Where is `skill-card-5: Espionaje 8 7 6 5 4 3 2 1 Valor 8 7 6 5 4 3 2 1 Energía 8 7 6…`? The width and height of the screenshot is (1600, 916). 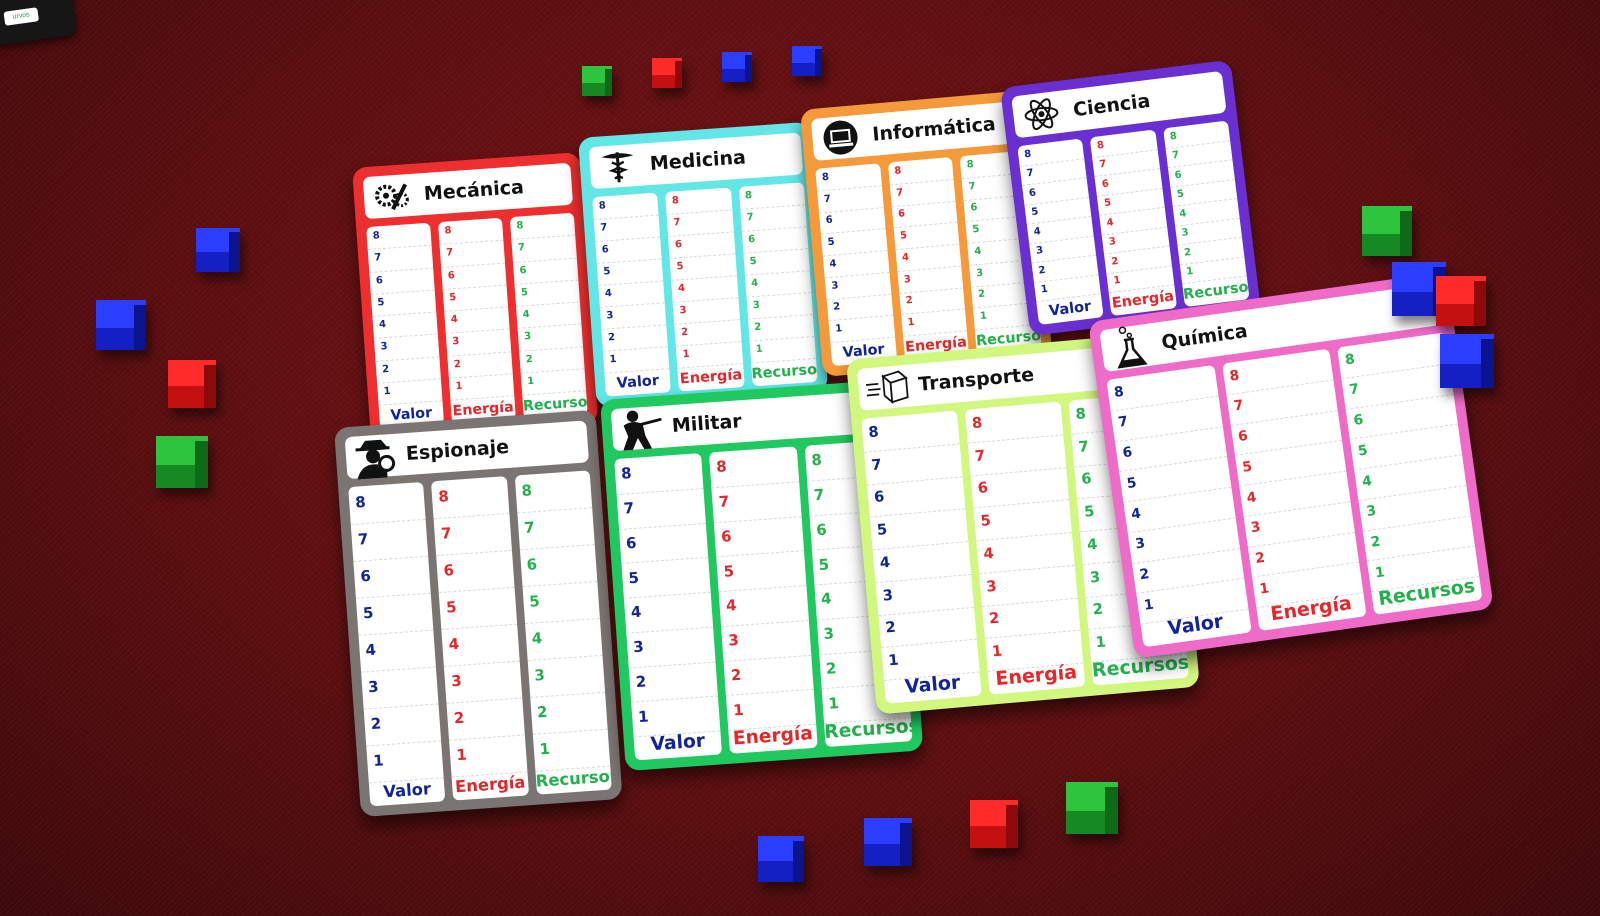 skill-card-5: Espionaje 8 7 6 5 4 3 2 1 Valor 8 7 6 5 4 3 2 1 Energía 8 7 6… is located at coordinates (478, 613).